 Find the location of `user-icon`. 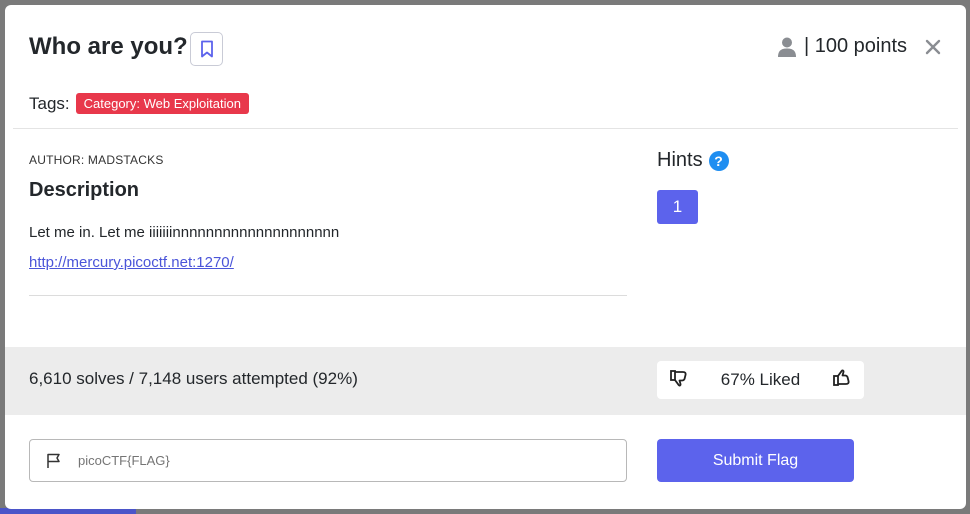

user-icon is located at coordinates (786, 47).